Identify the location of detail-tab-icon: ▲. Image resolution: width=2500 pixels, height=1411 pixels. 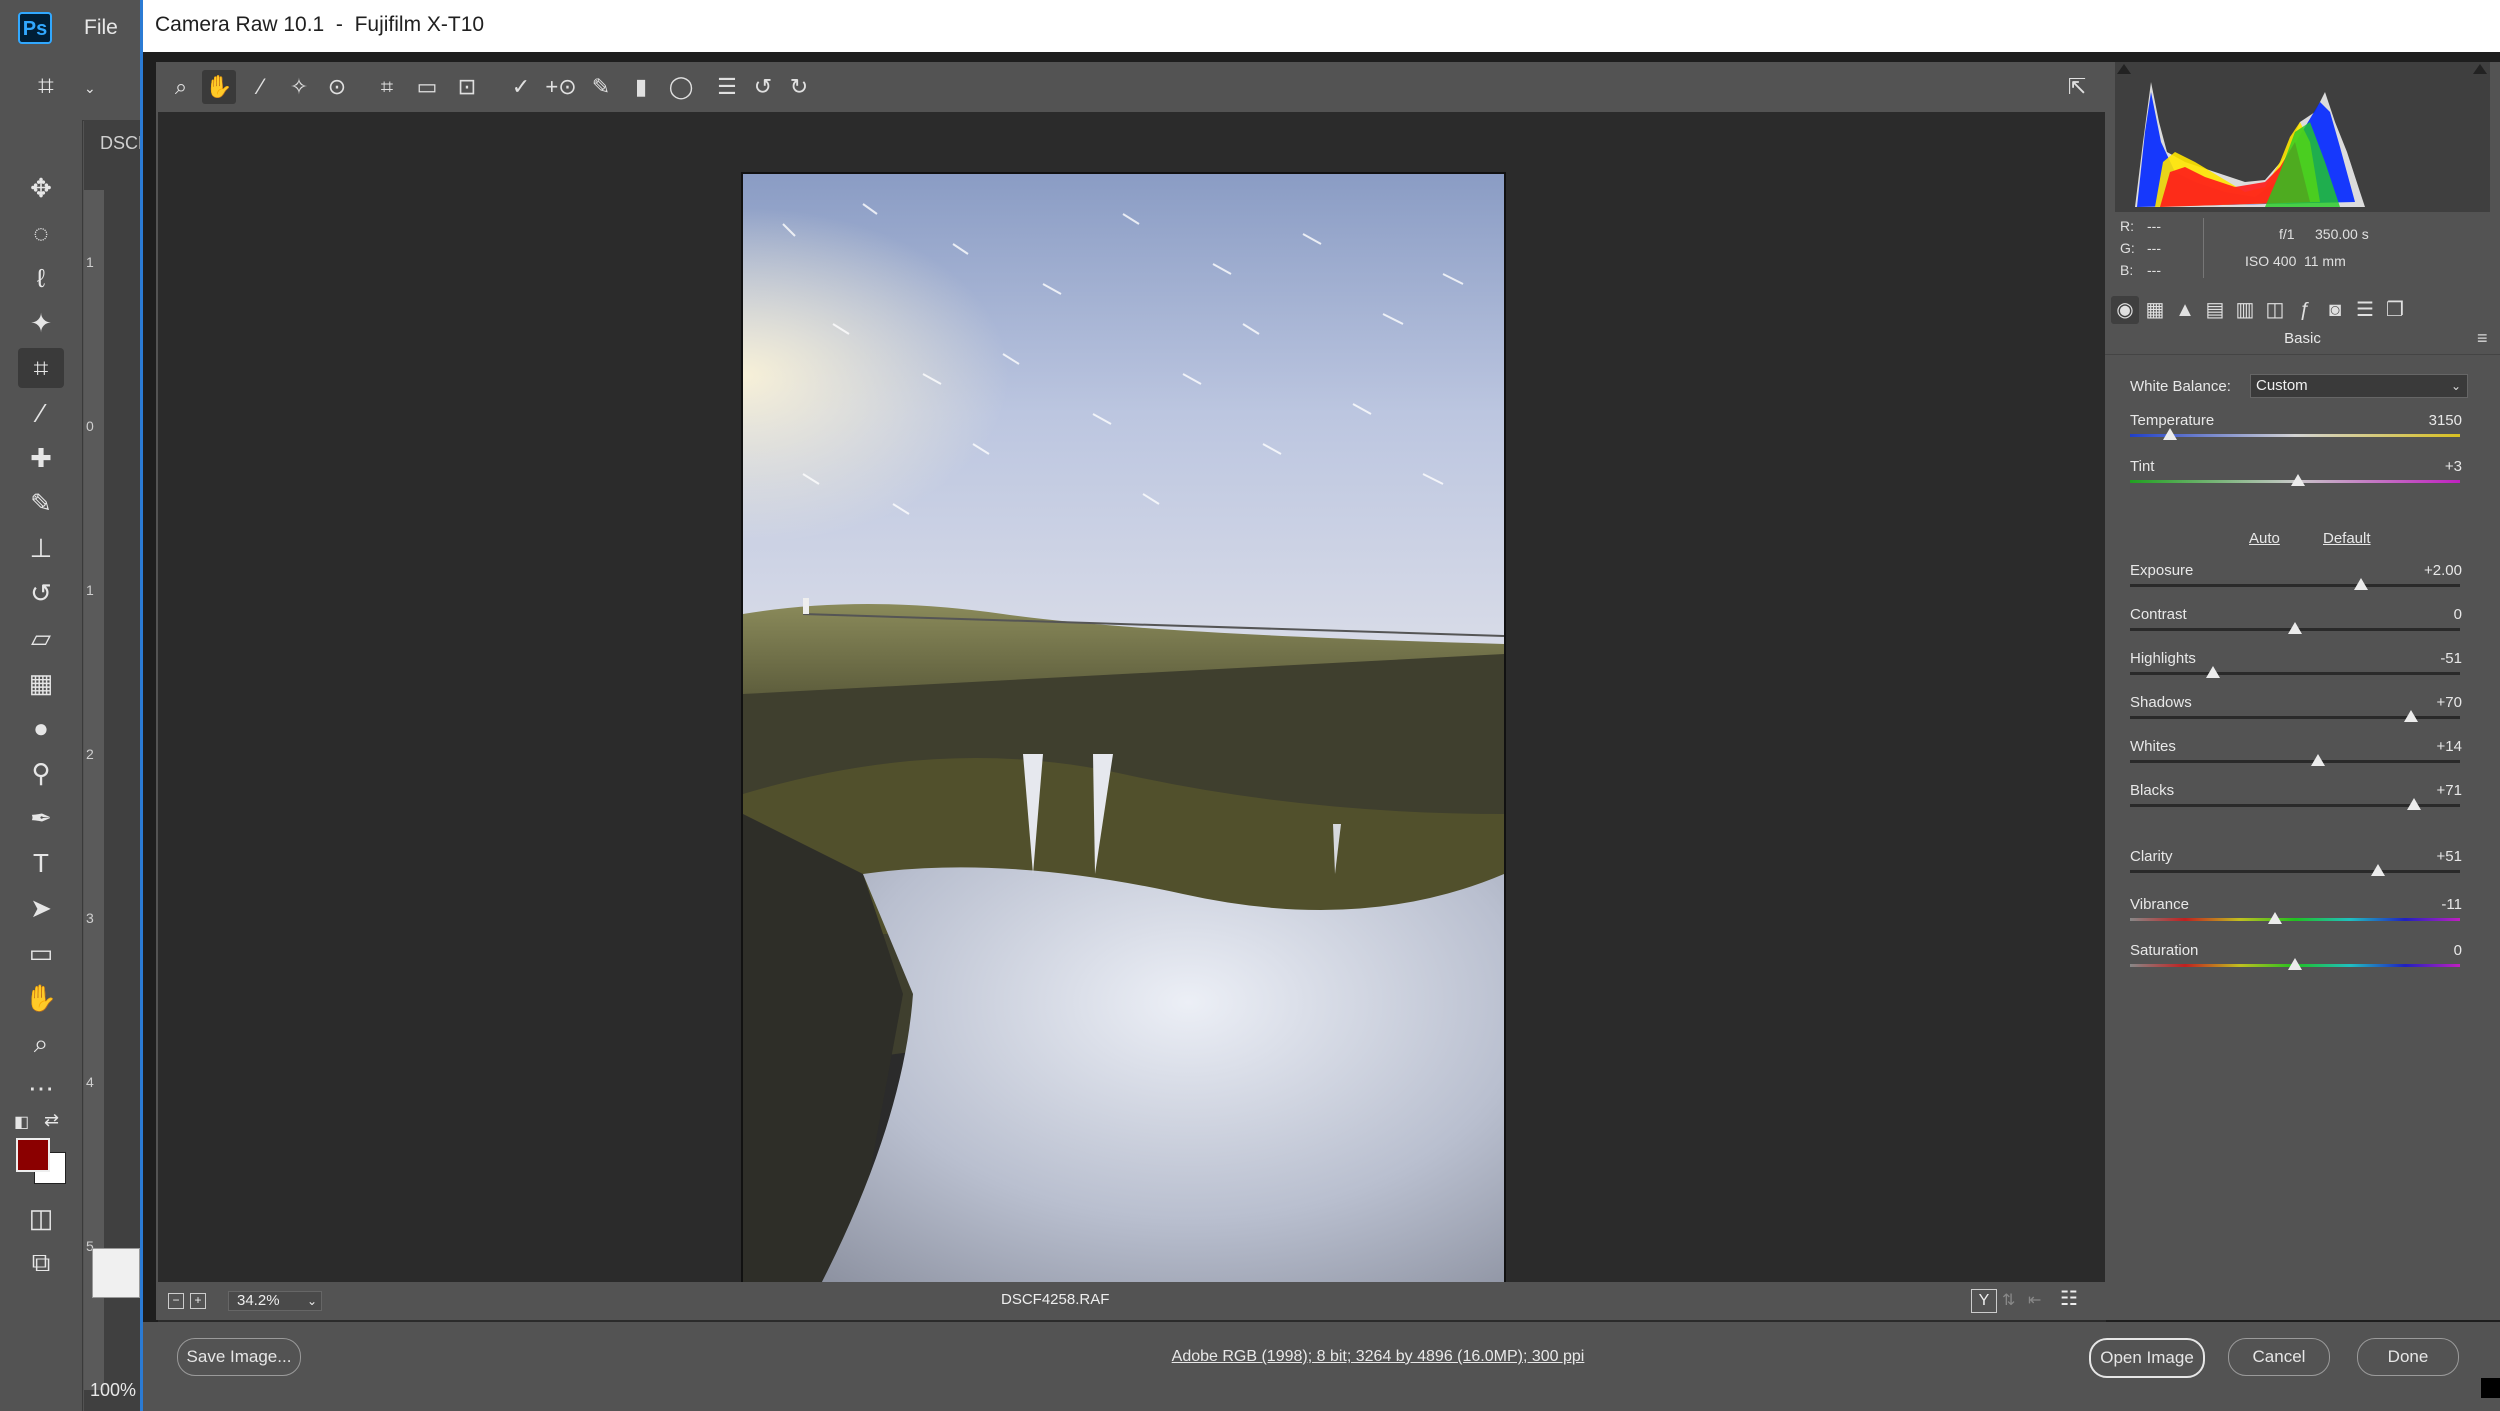
(2185, 310).